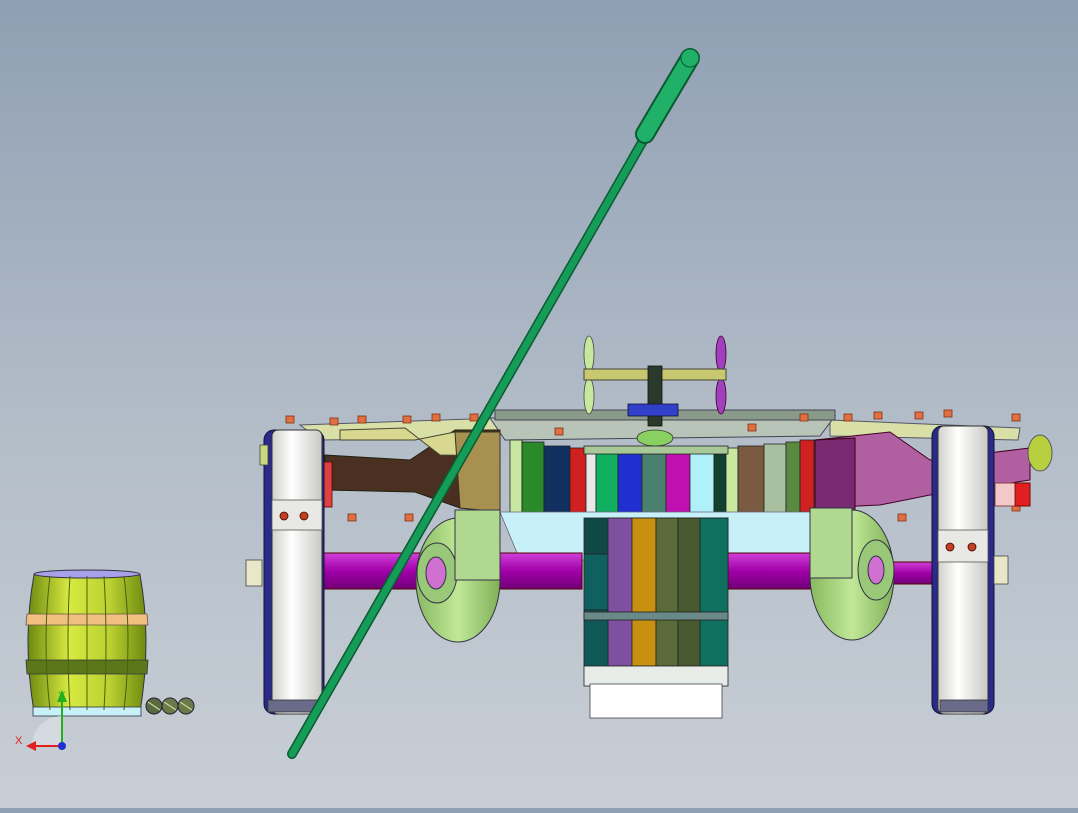  Describe the element at coordinates (852, 574) in the screenshot. I see `right-cam-disk` at that location.